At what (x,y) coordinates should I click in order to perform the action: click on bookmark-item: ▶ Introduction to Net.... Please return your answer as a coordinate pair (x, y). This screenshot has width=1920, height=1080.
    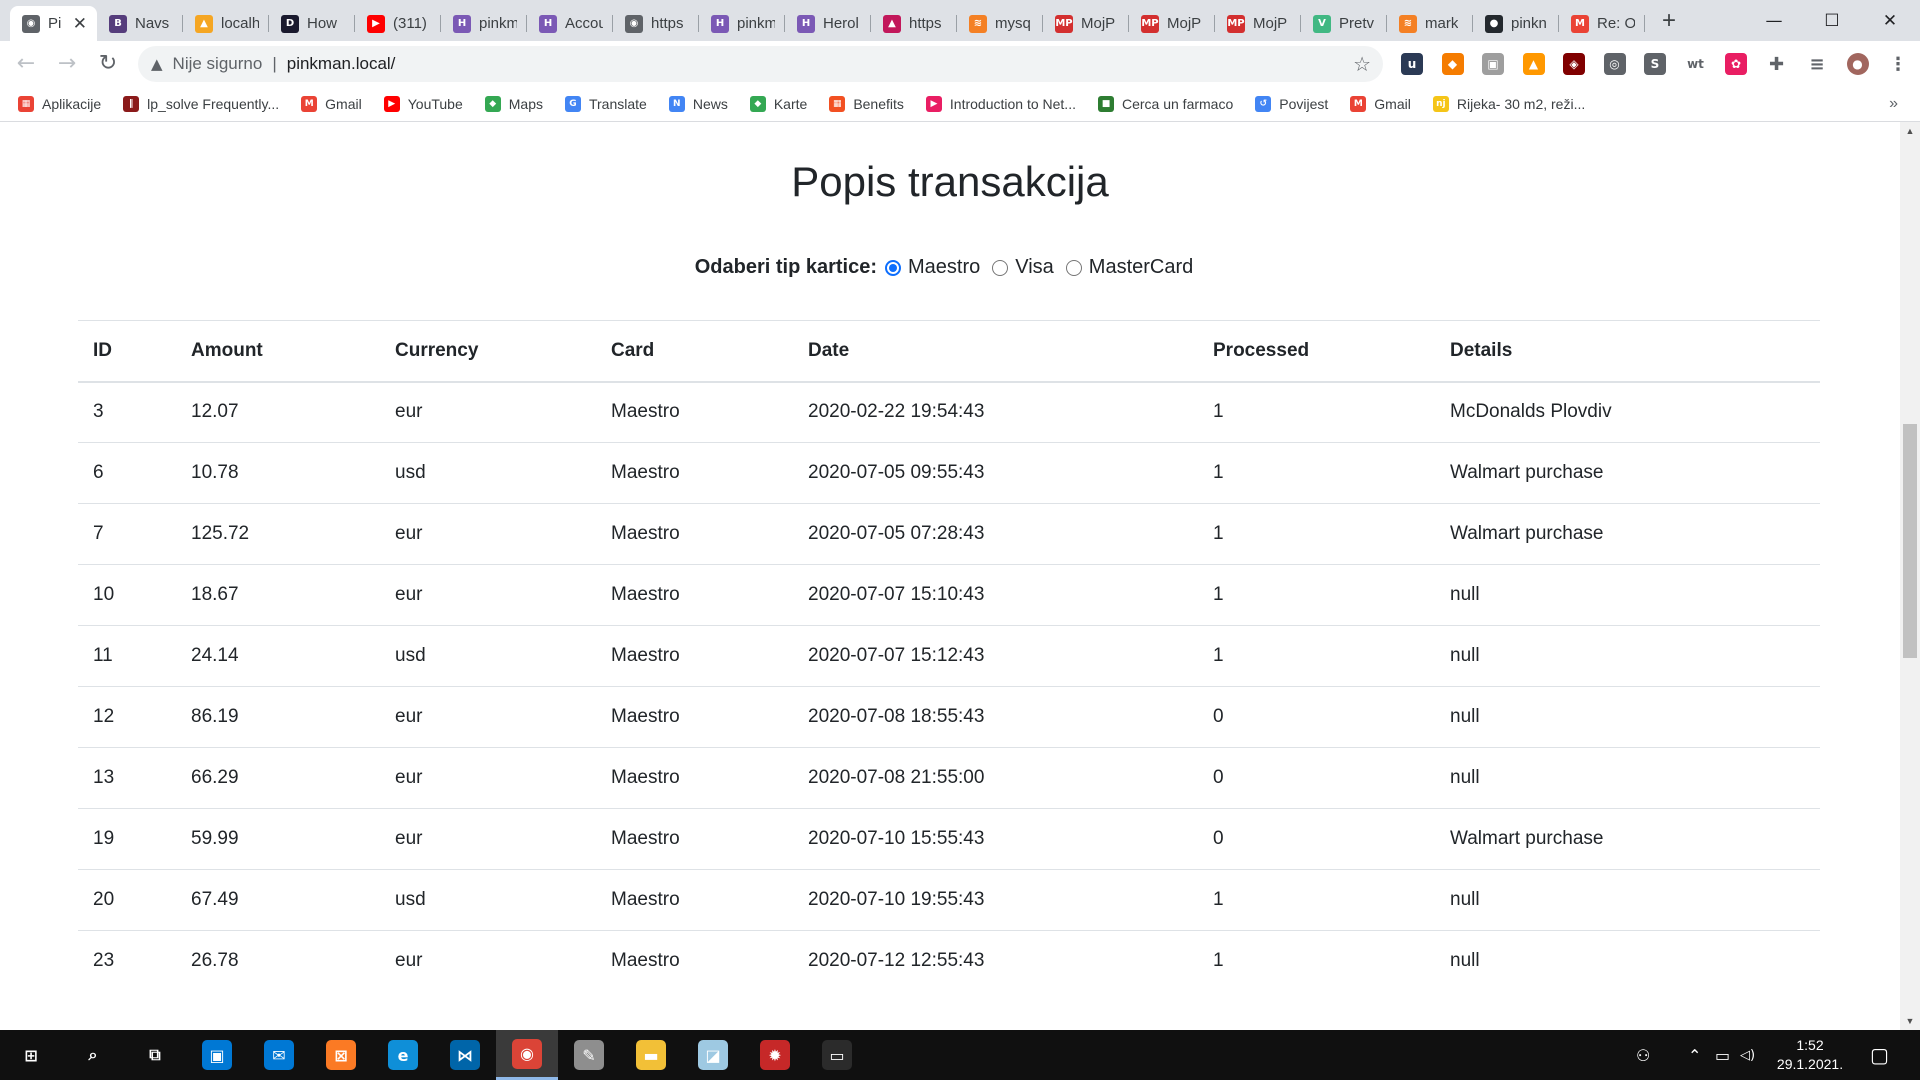
    Looking at the image, I should click on (1000, 104).